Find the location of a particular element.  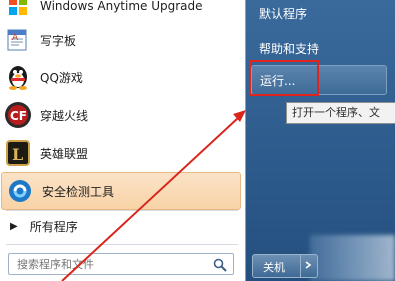

svg-text: L is located at coordinates (17, 154).